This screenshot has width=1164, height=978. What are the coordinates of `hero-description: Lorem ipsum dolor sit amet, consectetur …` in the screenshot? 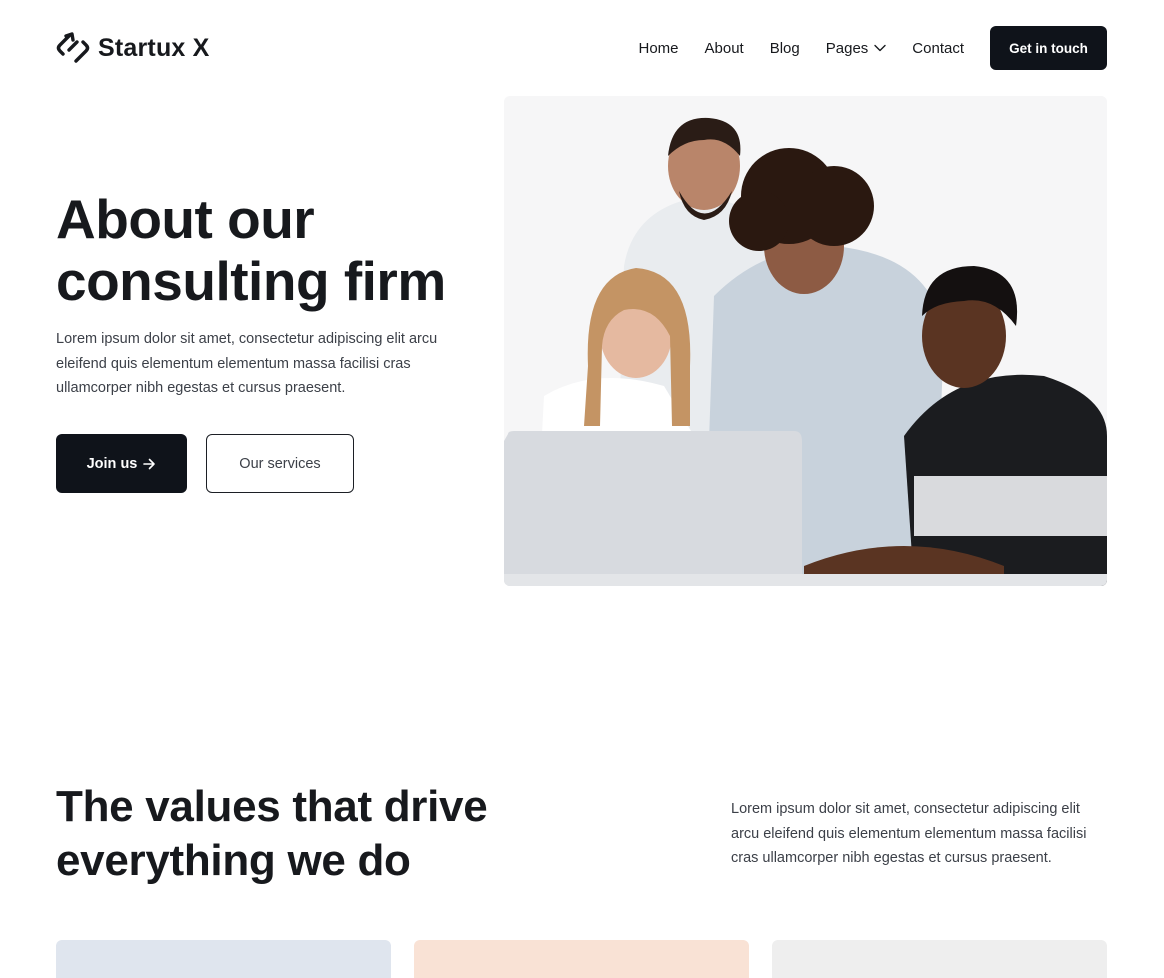 It's located at (247, 363).